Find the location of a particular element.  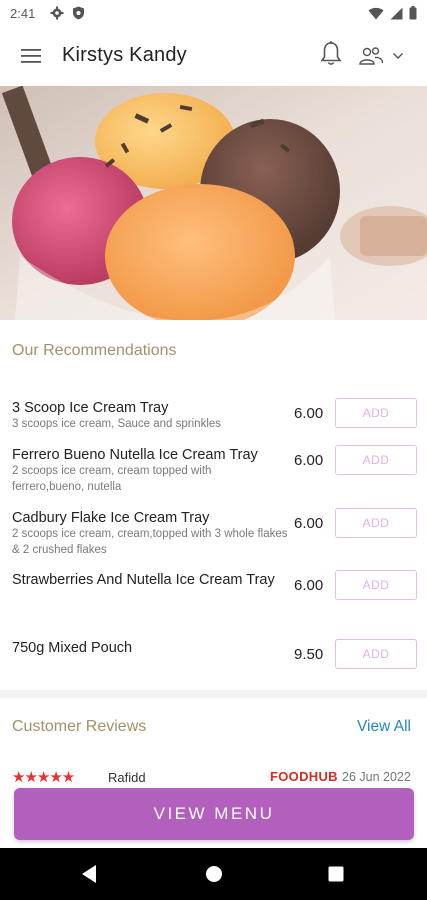

home-icon is located at coordinates (214, 874).